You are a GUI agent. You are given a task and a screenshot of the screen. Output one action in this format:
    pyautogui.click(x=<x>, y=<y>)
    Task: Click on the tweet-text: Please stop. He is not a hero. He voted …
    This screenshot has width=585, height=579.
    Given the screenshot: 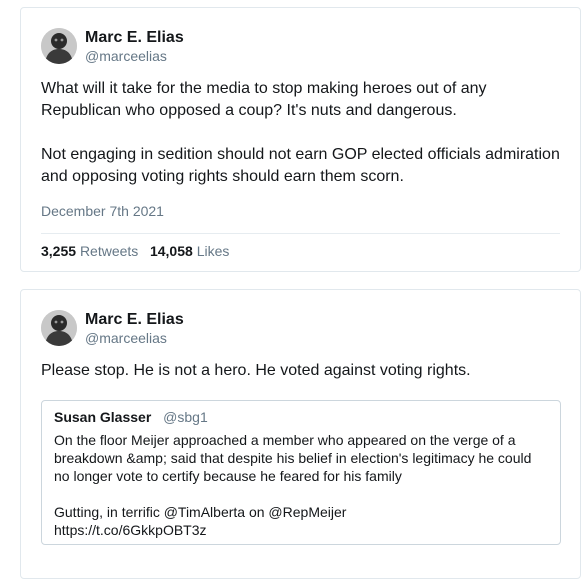 What is the action you would take?
    pyautogui.click(x=303, y=371)
    